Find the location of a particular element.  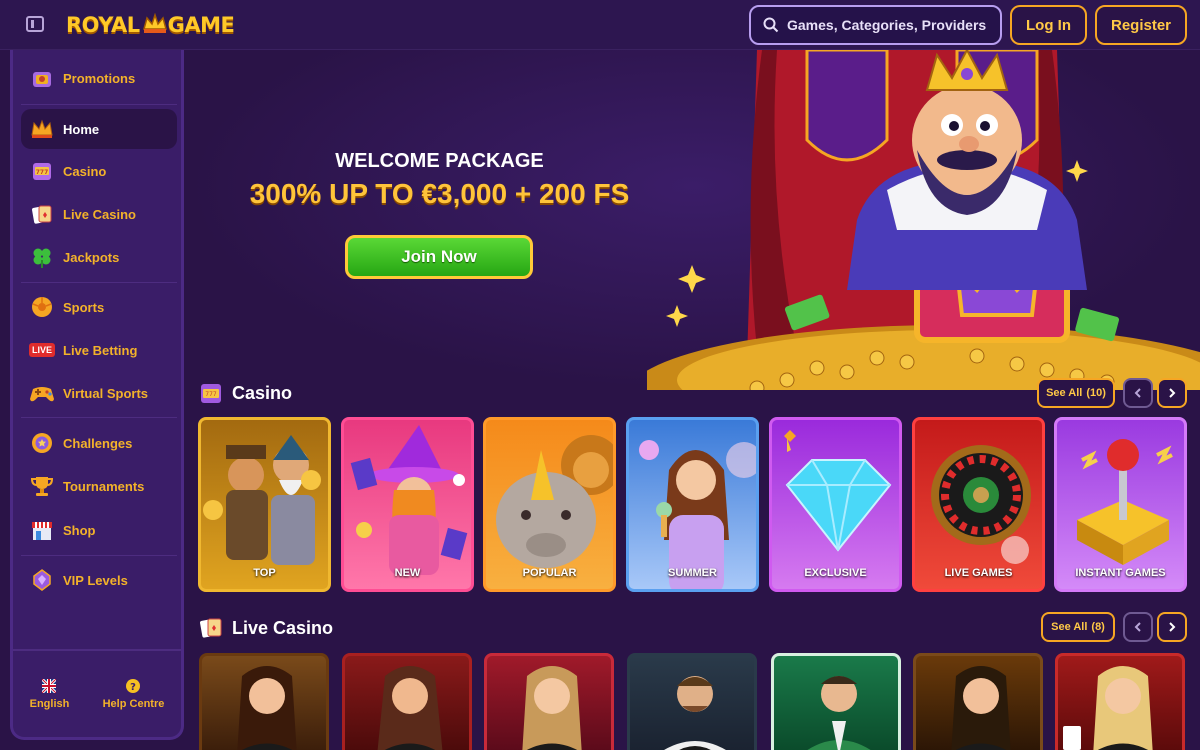

slot-machine-icon: 777 is located at coordinates (42, 171).